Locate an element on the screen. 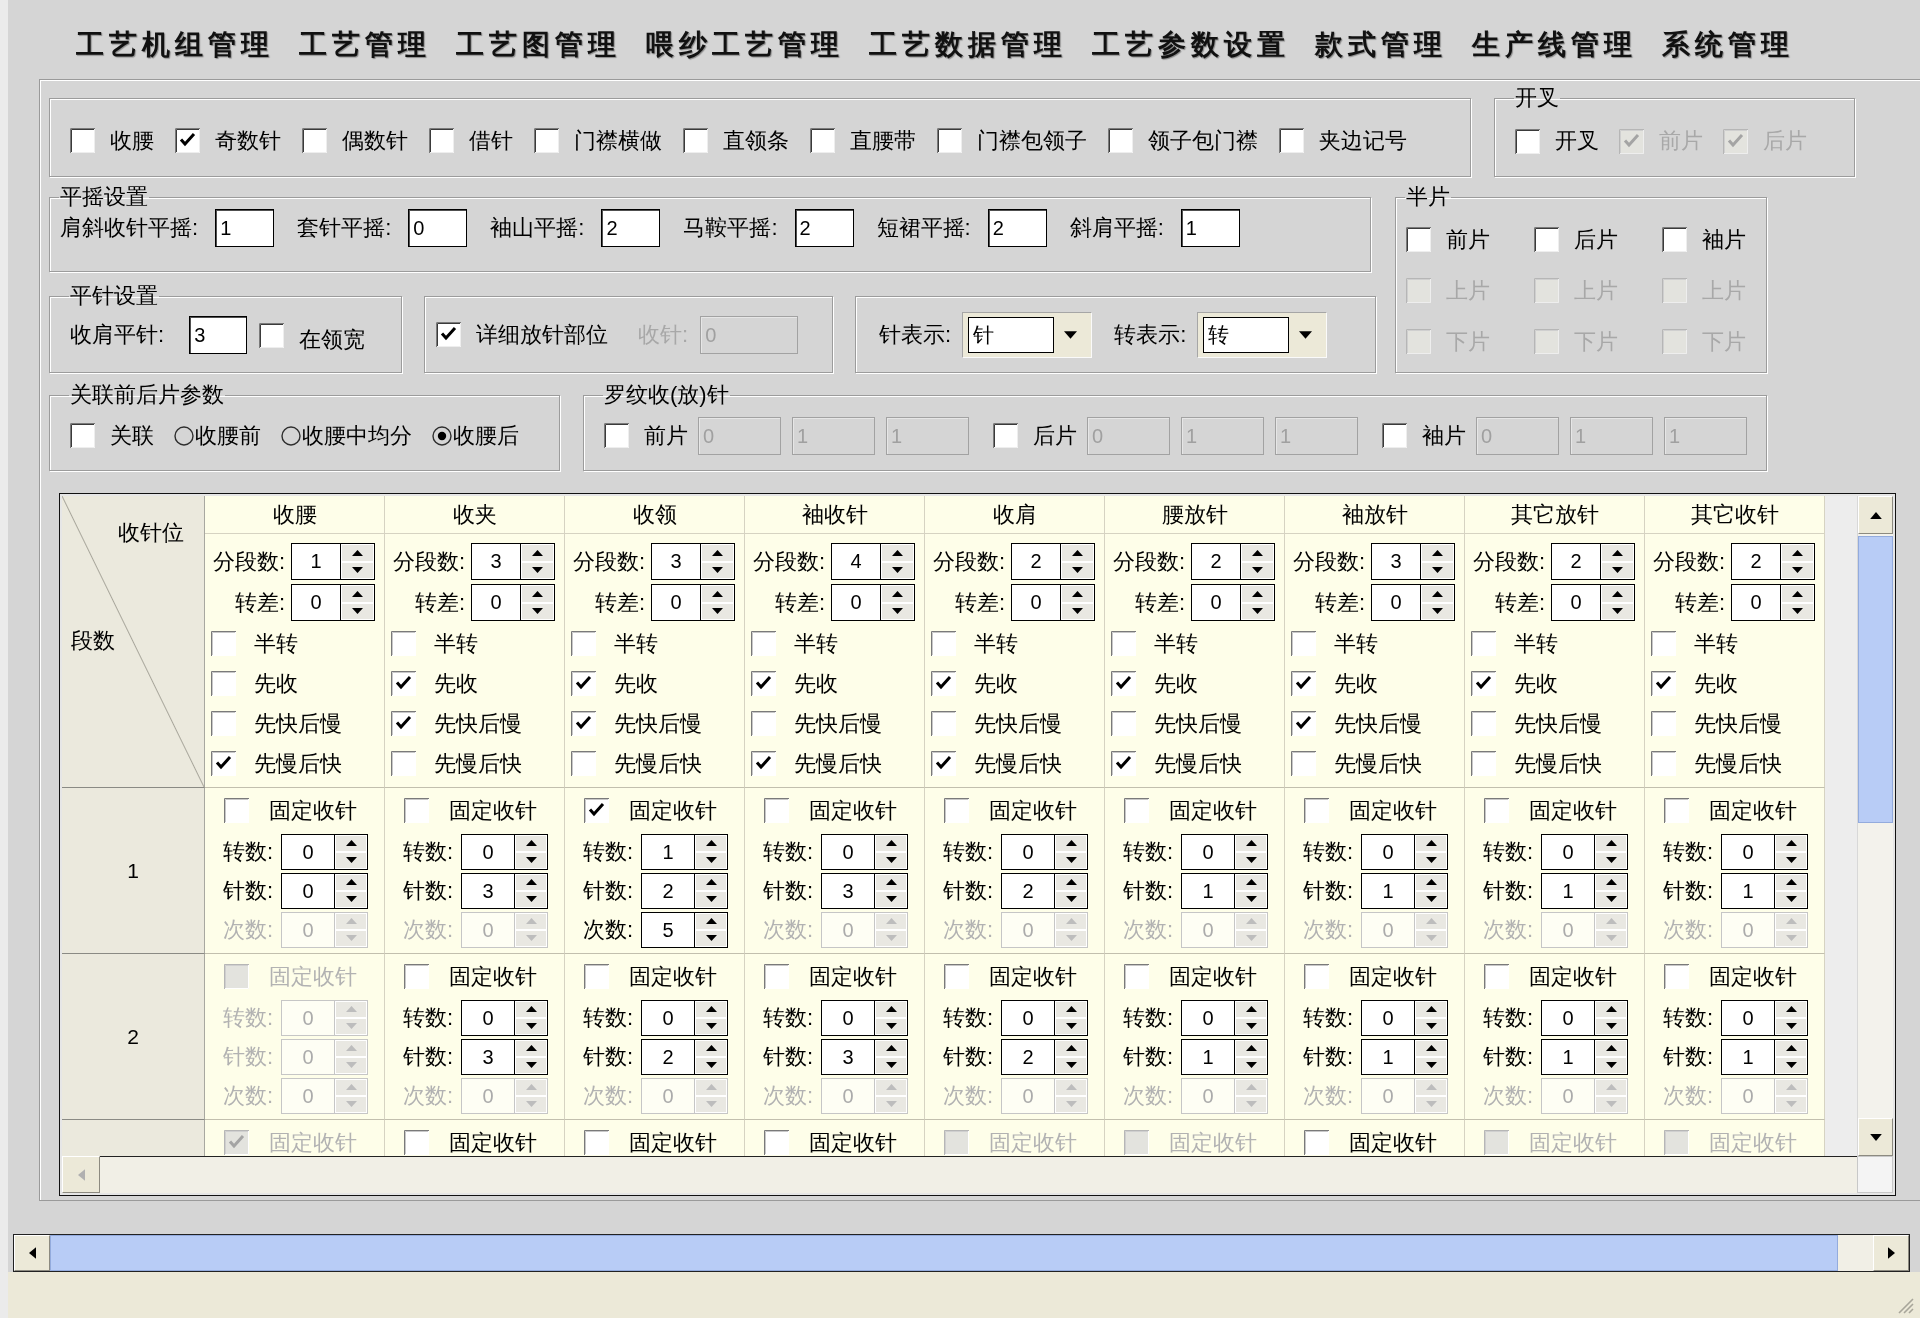 The width and height of the screenshot is (1920, 1318). text-field: 3 is located at coordinates (218, 335).